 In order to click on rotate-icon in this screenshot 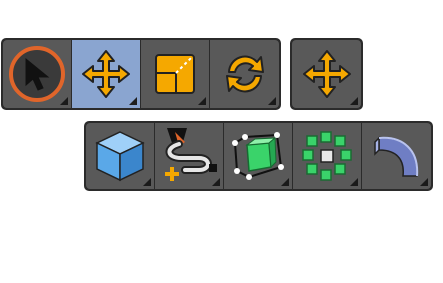, I will do `click(244, 74)`.